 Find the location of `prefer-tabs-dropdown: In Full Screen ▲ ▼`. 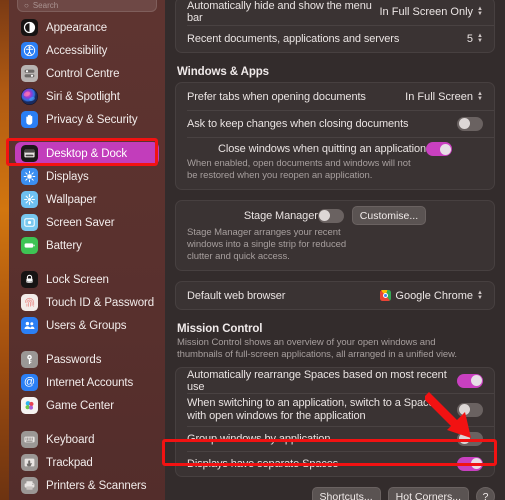

prefer-tabs-dropdown: In Full Screen ▲ ▼ is located at coordinates (444, 97).